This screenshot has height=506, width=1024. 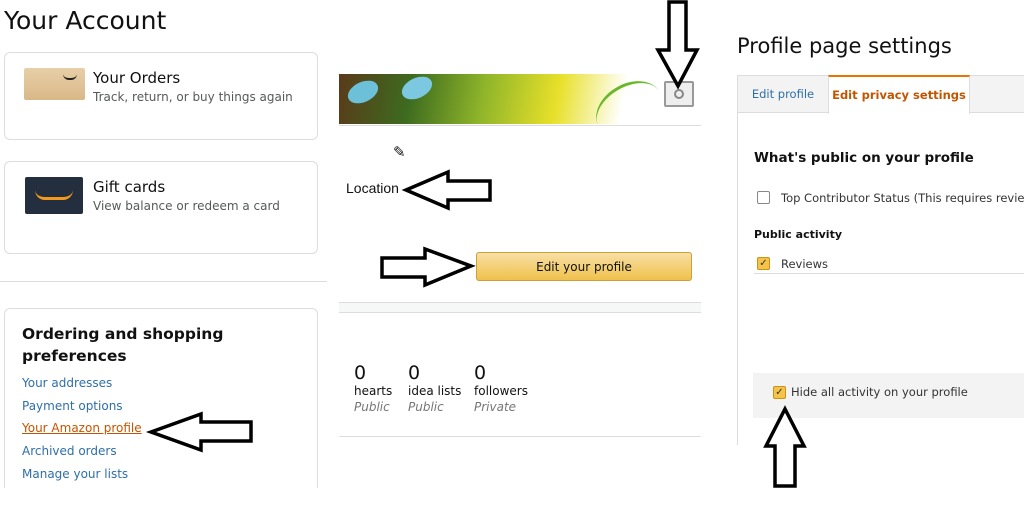 I want to click on arrow-right-icon, so click(x=428, y=267).